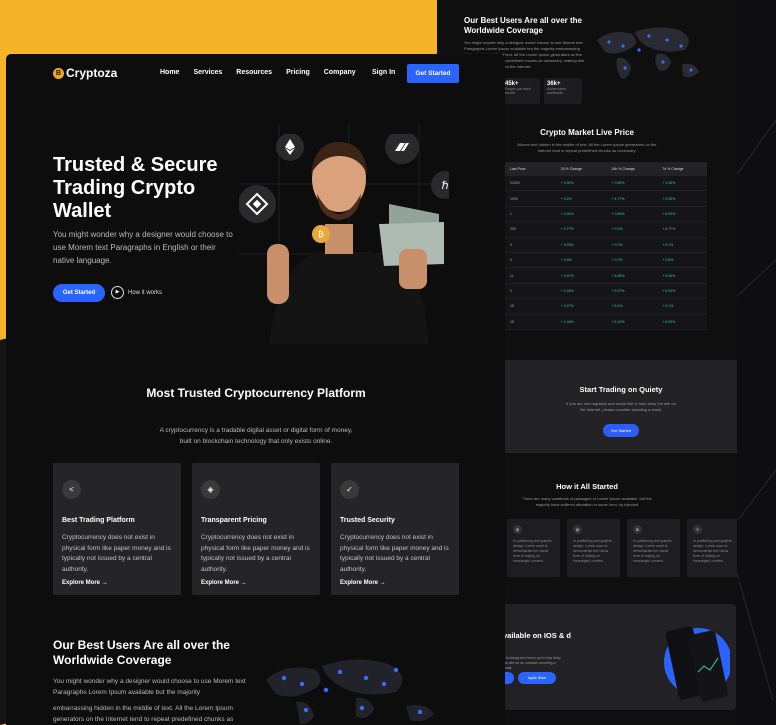 This screenshot has height=725, width=776. Describe the element at coordinates (511, 290) in the screenshot. I see `table-cell: 0` at that location.